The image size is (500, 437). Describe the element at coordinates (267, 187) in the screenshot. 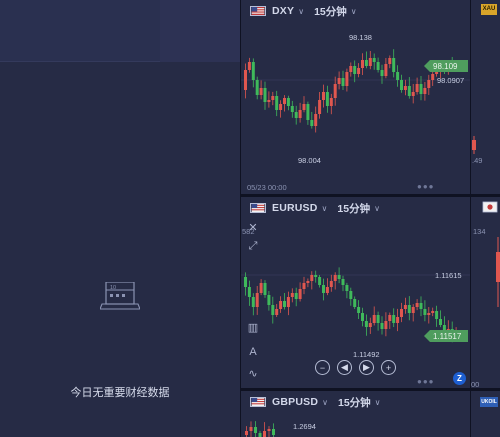

I see `time-label: 05/23 00:00` at that location.